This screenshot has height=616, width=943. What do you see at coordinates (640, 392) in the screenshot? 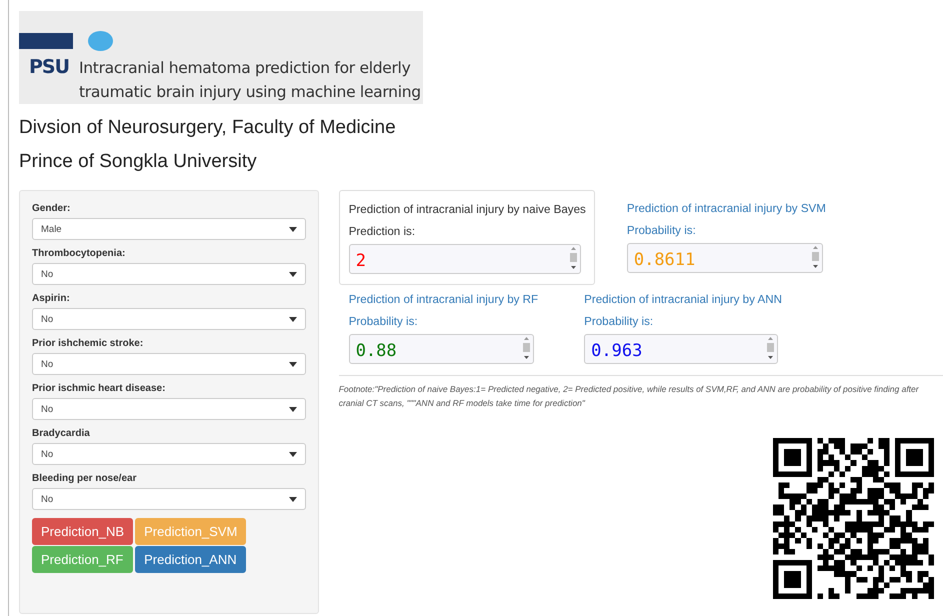
I see `footnote-text: Footnote:"Prediction of naive Bayes:1= Predicted negative, 2= Predicted positive, while results of SVM,RF, and ANN are probability of positive finding after cranial CT scans, """ANN and RF models take time for prediction"` at bounding box center [640, 392].